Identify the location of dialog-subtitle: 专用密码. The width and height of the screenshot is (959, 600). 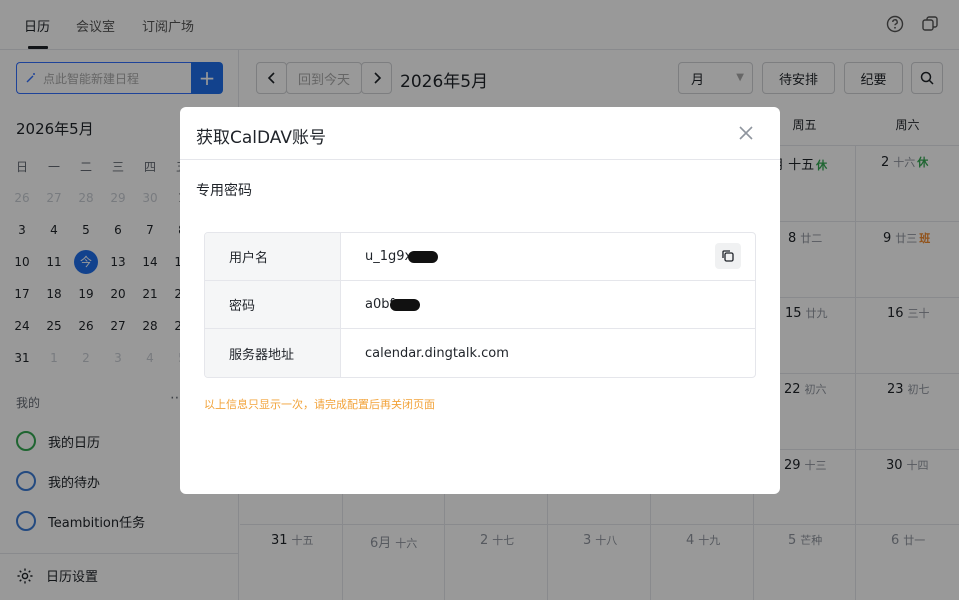
(224, 191).